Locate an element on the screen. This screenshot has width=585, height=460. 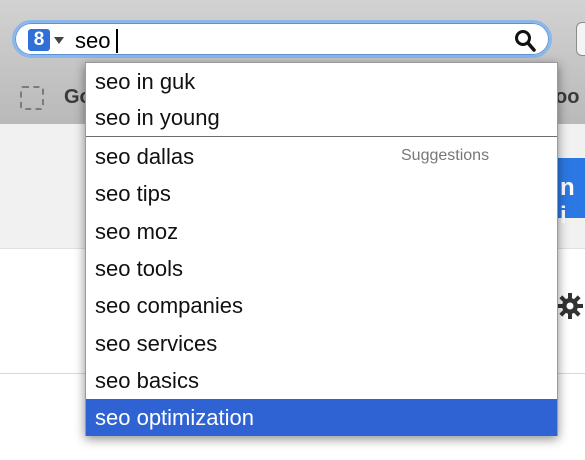
suggestion-item: seo basics is located at coordinates (321, 380).